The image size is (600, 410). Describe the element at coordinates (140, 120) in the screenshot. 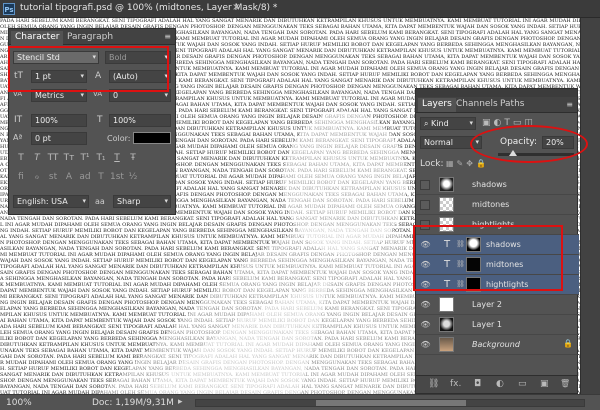

I see `horizontal-scale-field: 100%` at that location.